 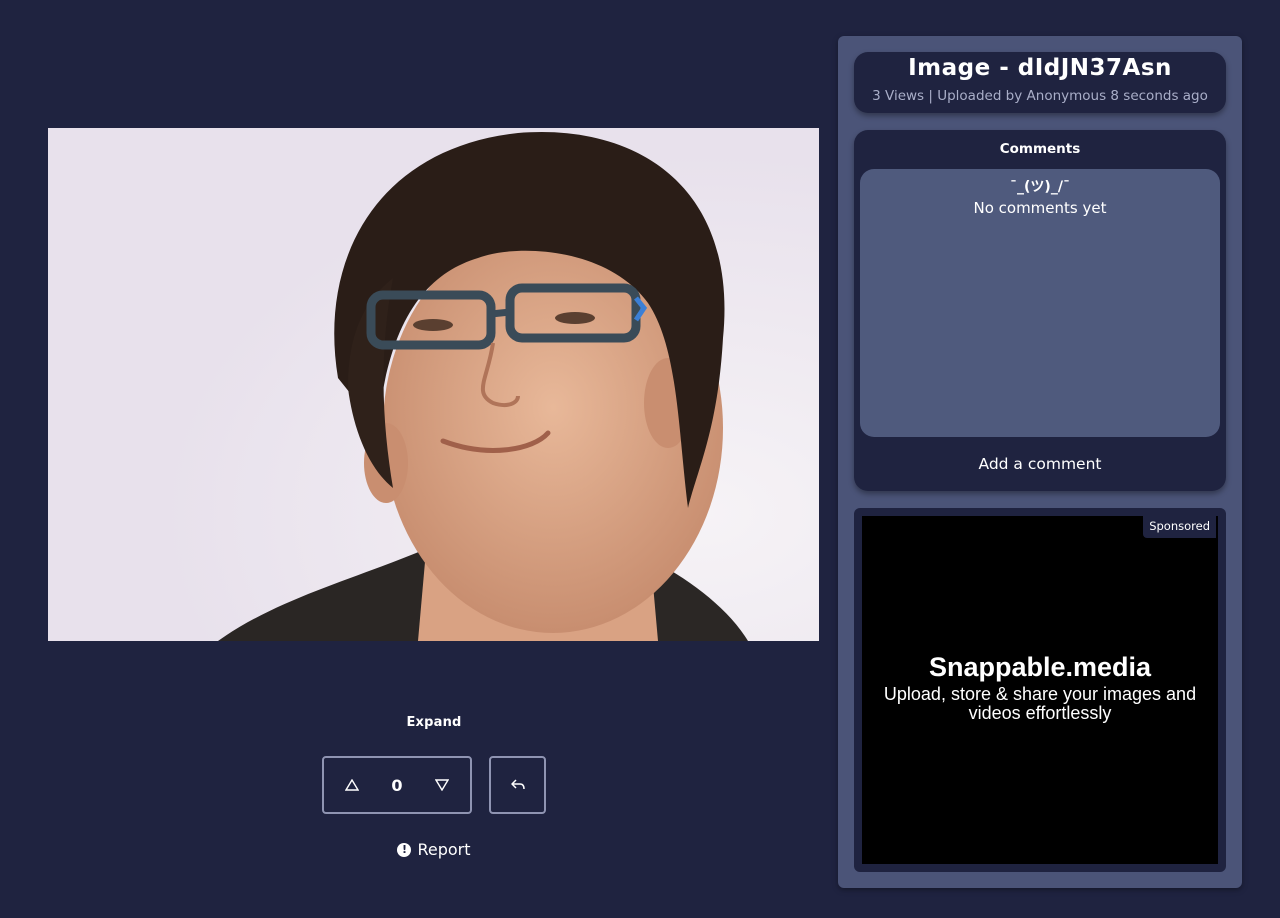 I want to click on exclamation-icon: !, so click(x=404, y=849).